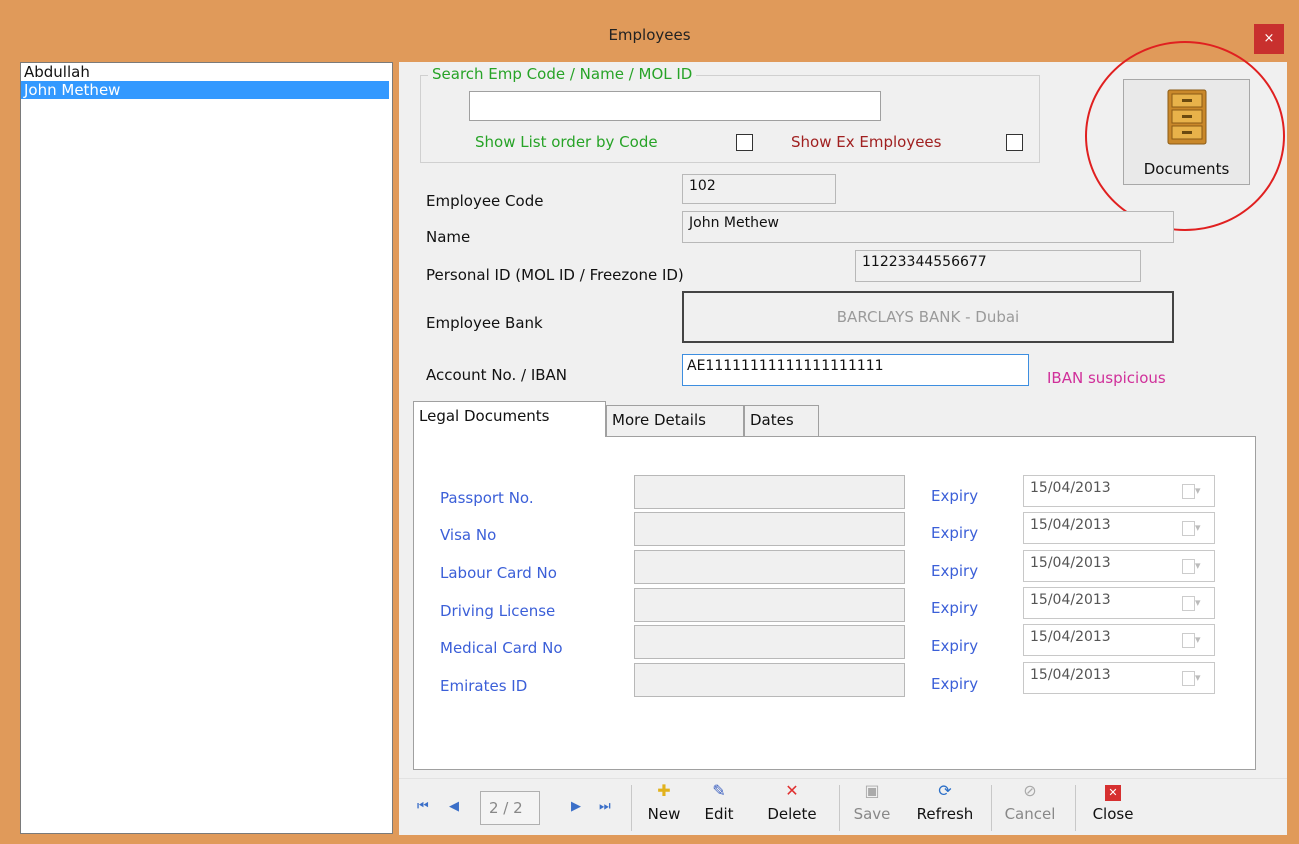 Image resolution: width=1299 pixels, height=844 pixels. I want to click on documents-button-label: Documents, so click(1186, 169).